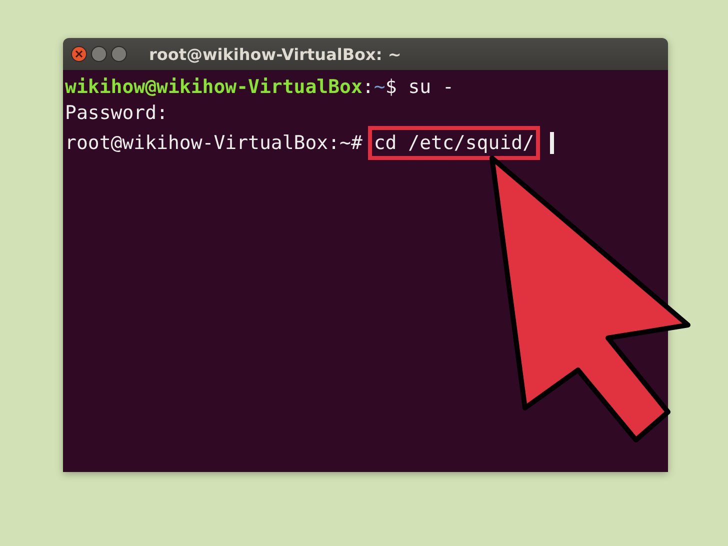 The width and height of the screenshot is (728, 546). What do you see at coordinates (419, 87) in the screenshot?
I see `terminal-text: $ su -` at bounding box center [419, 87].